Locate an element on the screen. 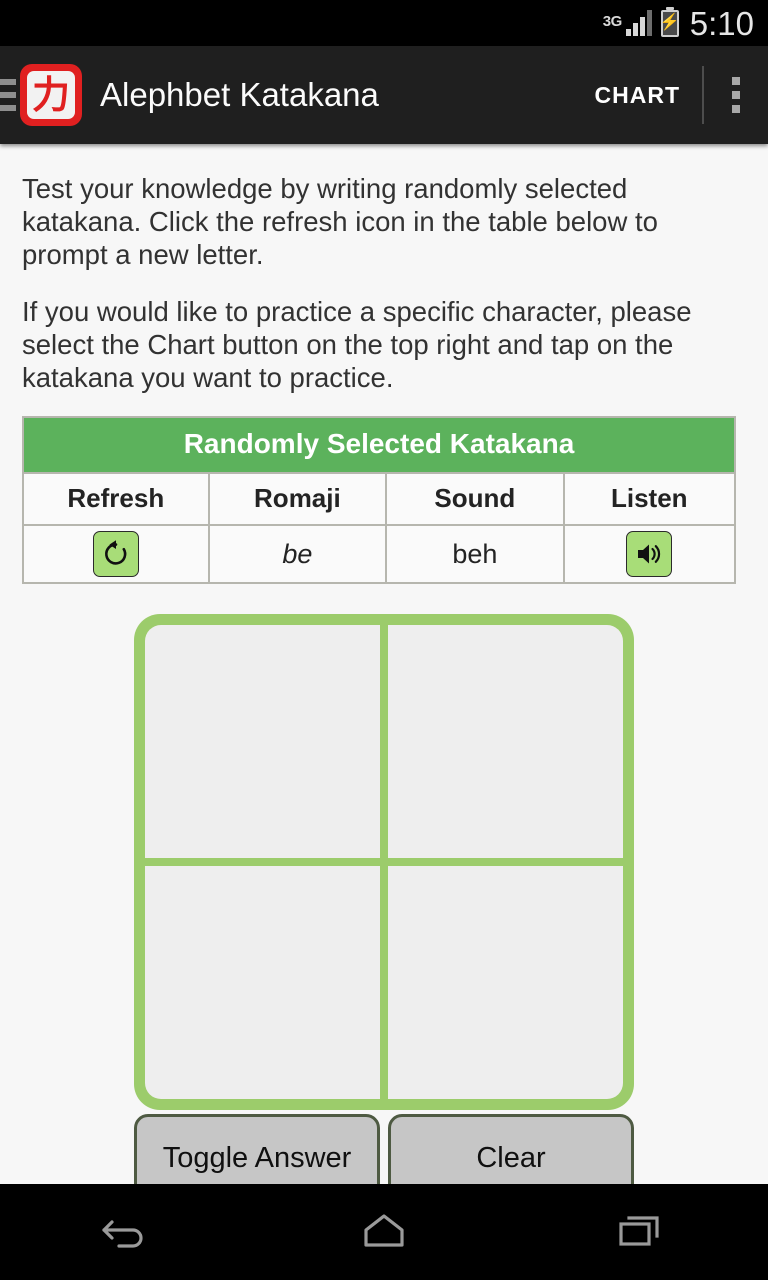 The image size is (768, 1280). back-button is located at coordinates (128, 1232).